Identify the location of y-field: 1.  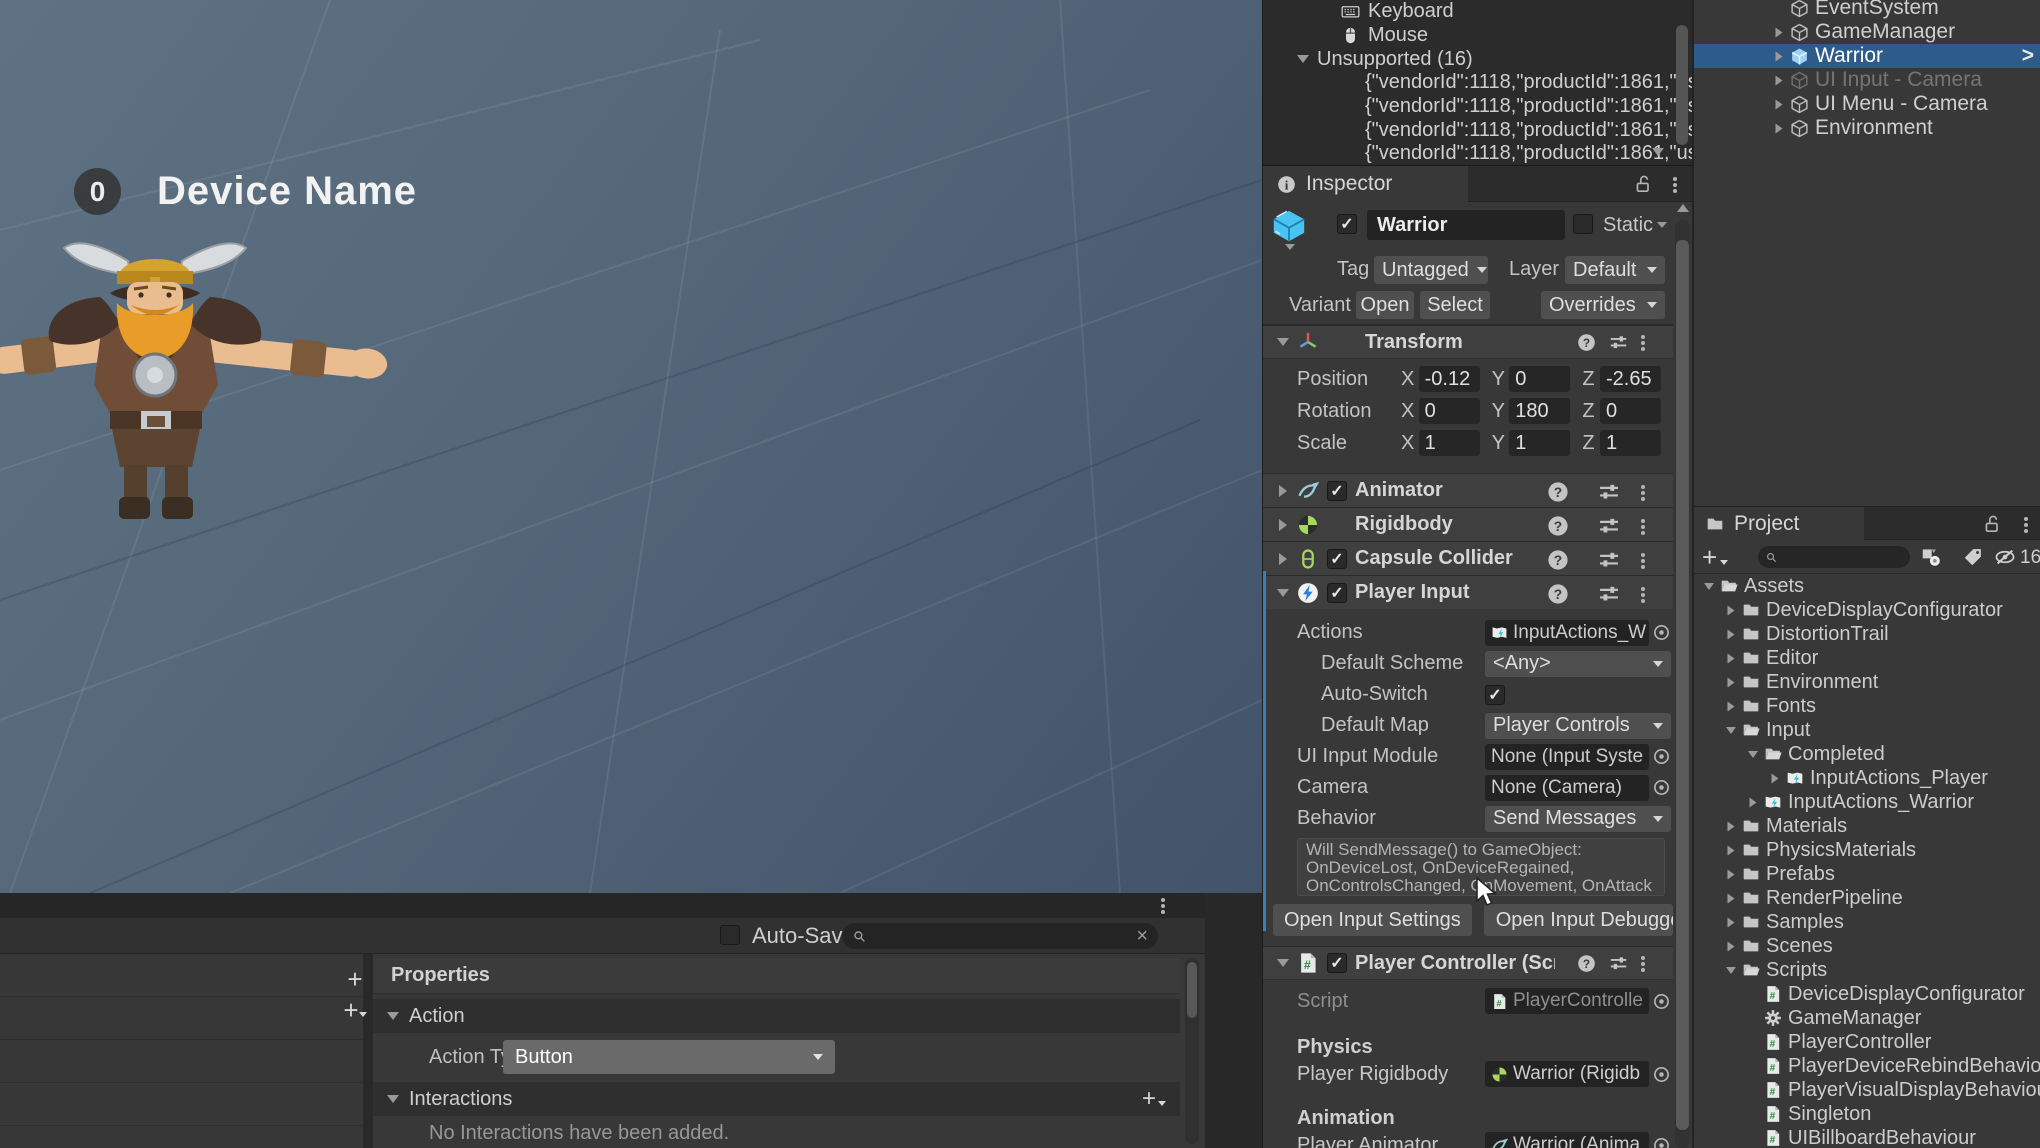
(1540, 443).